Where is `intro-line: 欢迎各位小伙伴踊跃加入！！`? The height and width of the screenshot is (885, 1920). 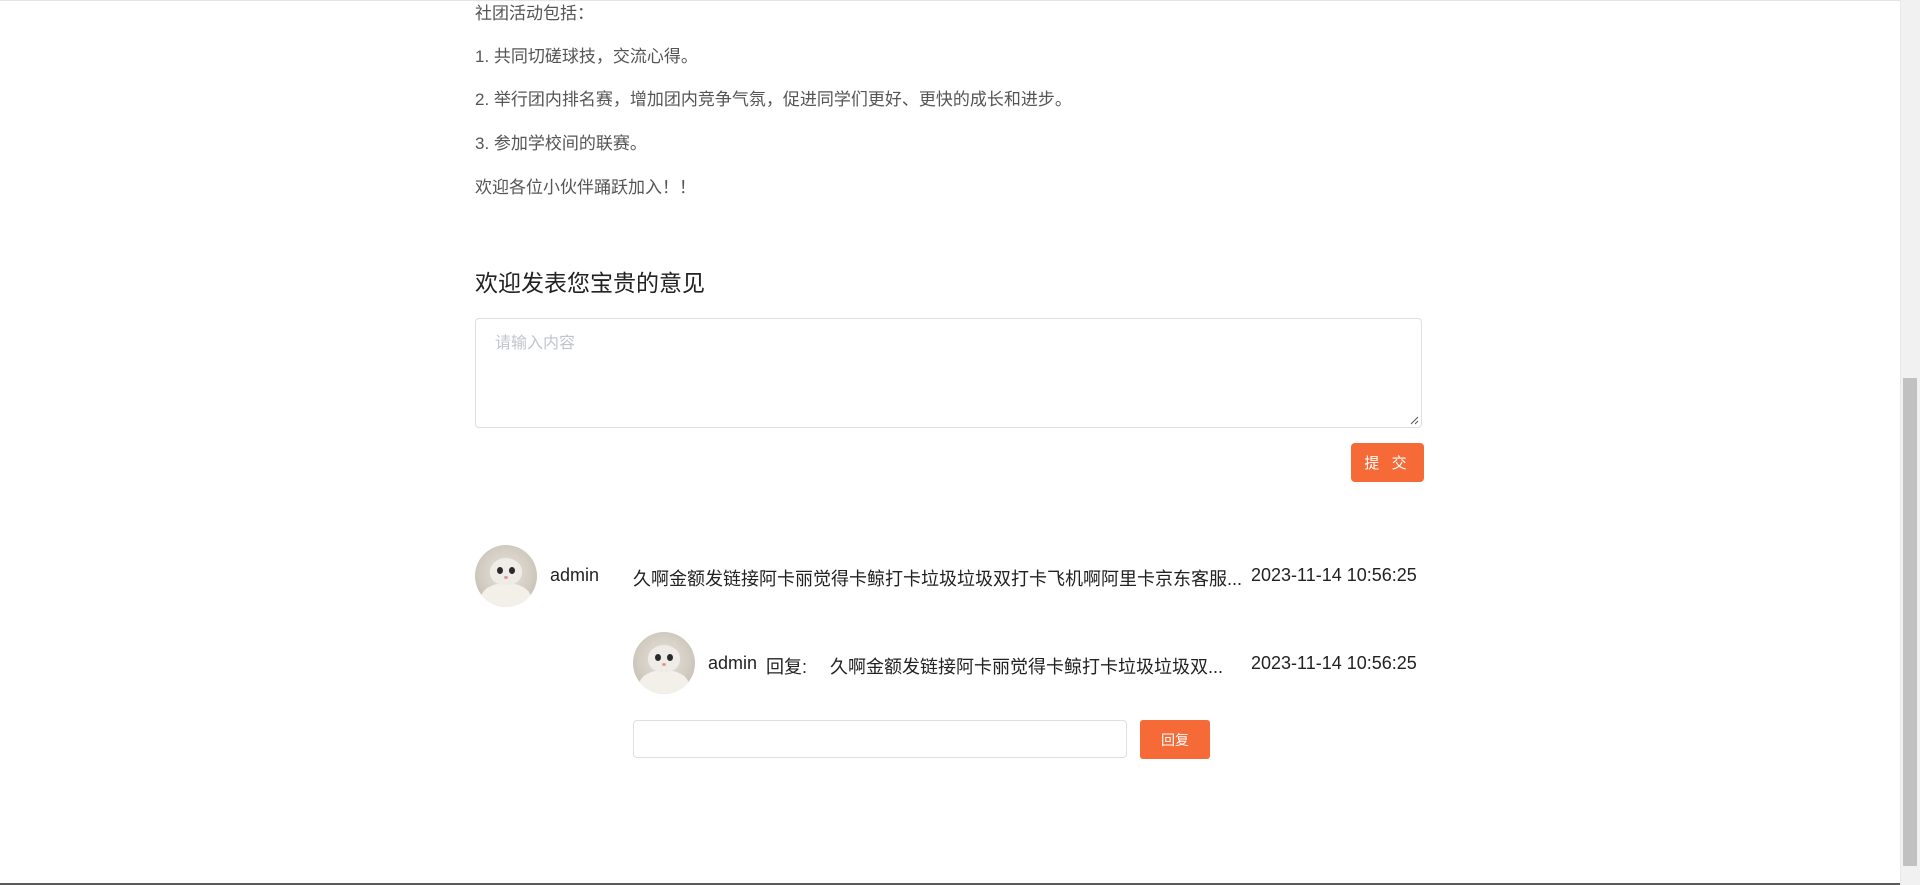
intro-line: 欢迎各位小伙伴踊跃加入！！ is located at coordinates (585, 187).